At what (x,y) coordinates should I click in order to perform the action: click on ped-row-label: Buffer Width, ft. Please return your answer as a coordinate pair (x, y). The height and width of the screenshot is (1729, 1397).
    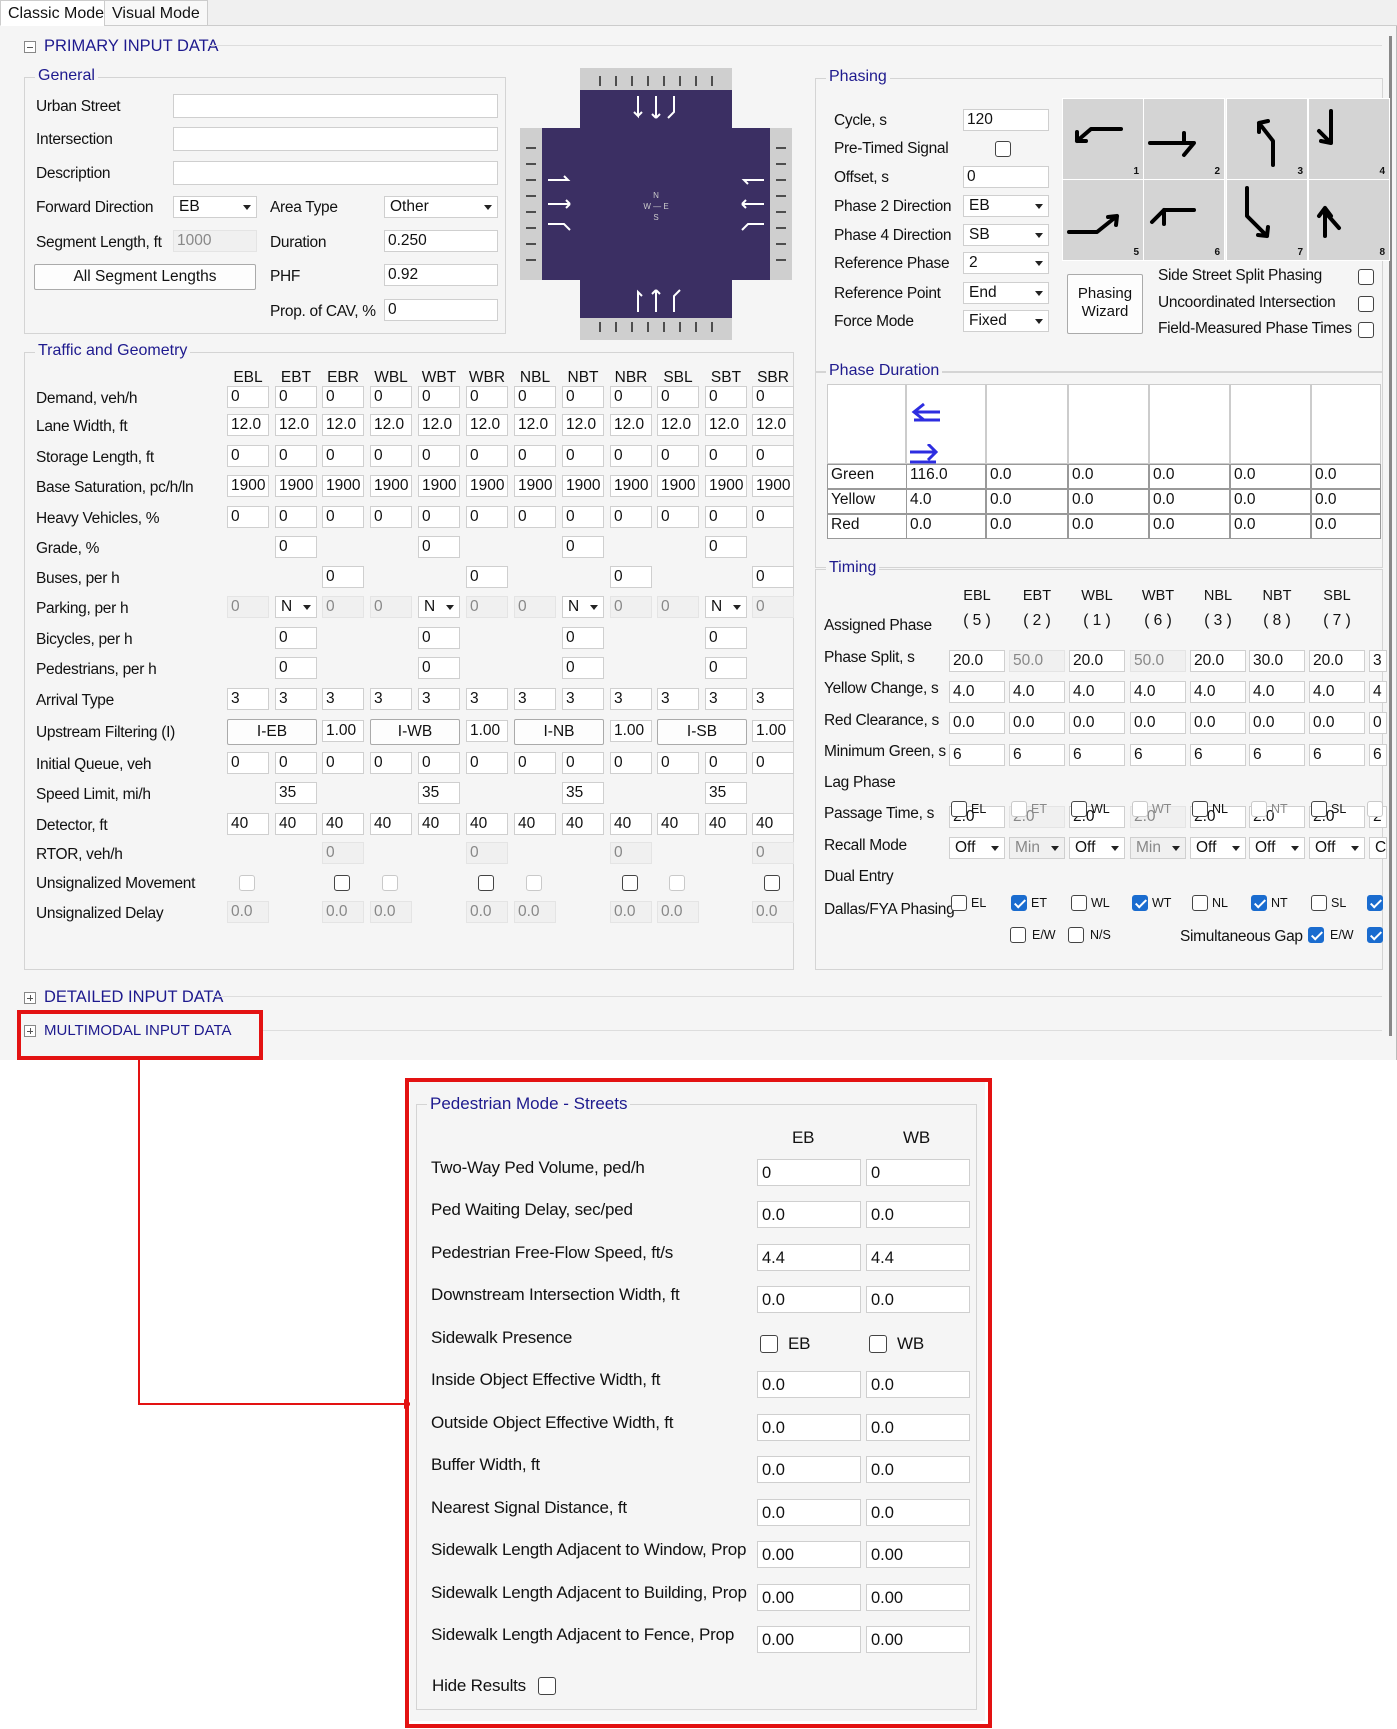
    Looking at the image, I should click on (485, 1464).